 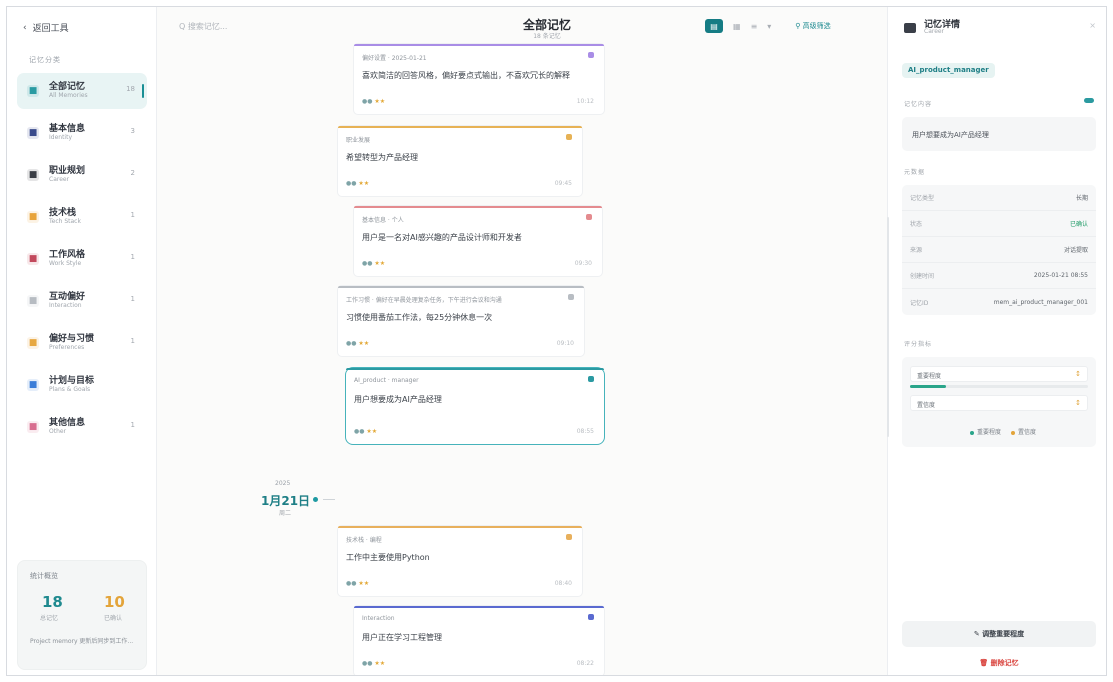 I want to click on nav-text: 职业规划 Career, so click(x=67, y=174).